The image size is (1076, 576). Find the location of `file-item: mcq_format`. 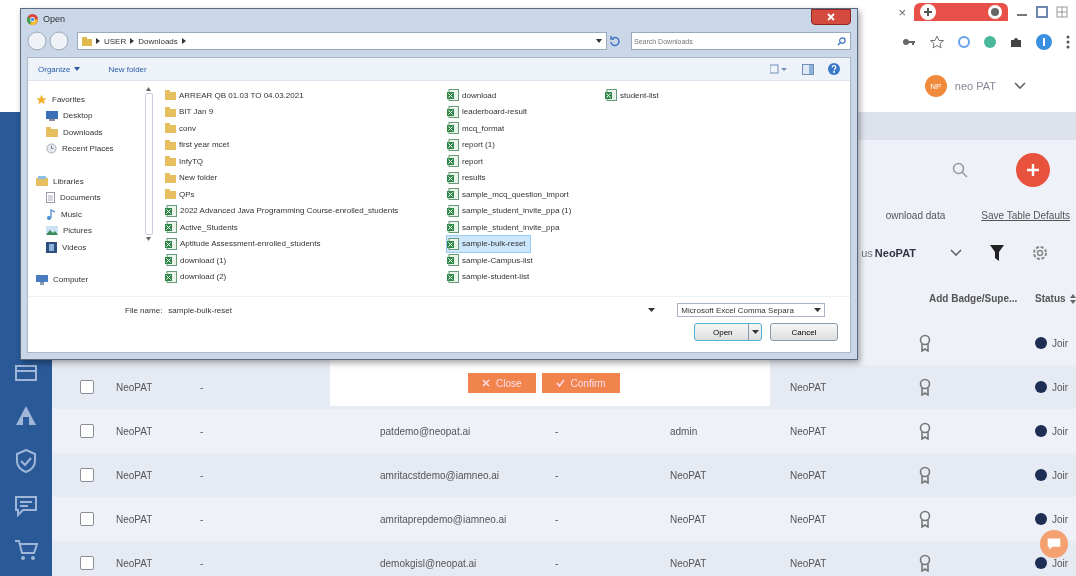

file-item: mcq_format is located at coordinates (478, 128).